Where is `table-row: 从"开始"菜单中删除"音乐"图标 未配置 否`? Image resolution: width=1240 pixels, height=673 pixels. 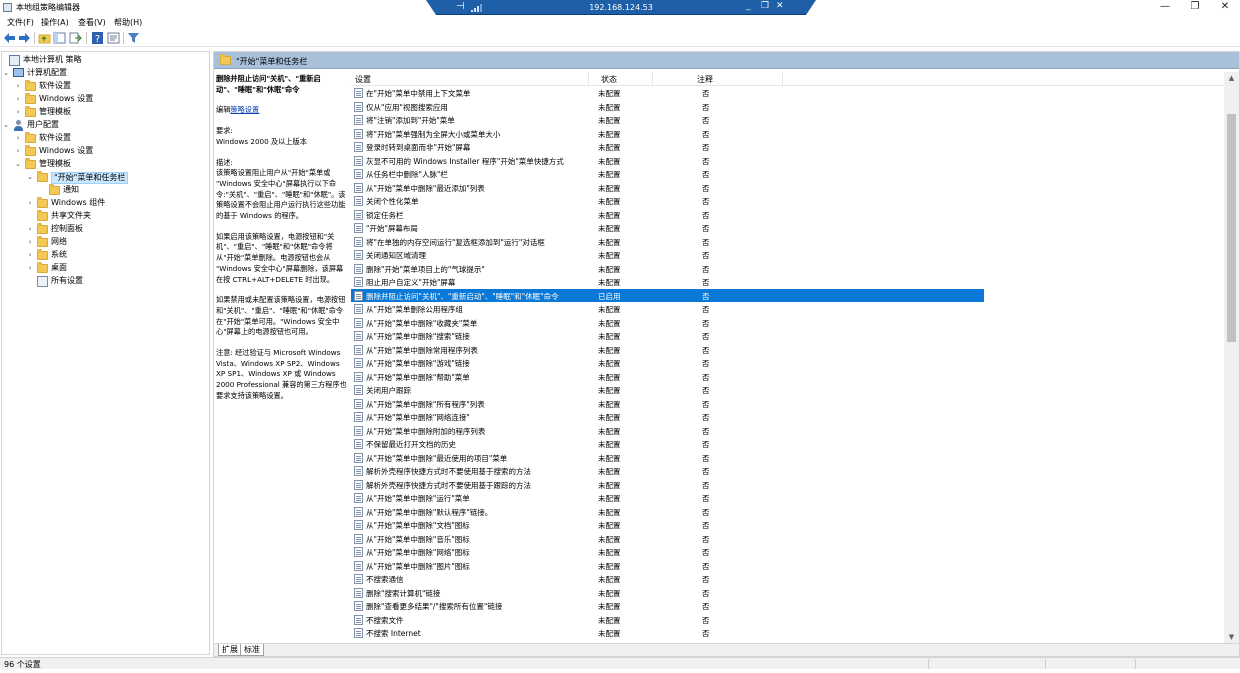 table-row: 从"开始"菜单中删除"音乐"图标 未配置 否 is located at coordinates (667, 539).